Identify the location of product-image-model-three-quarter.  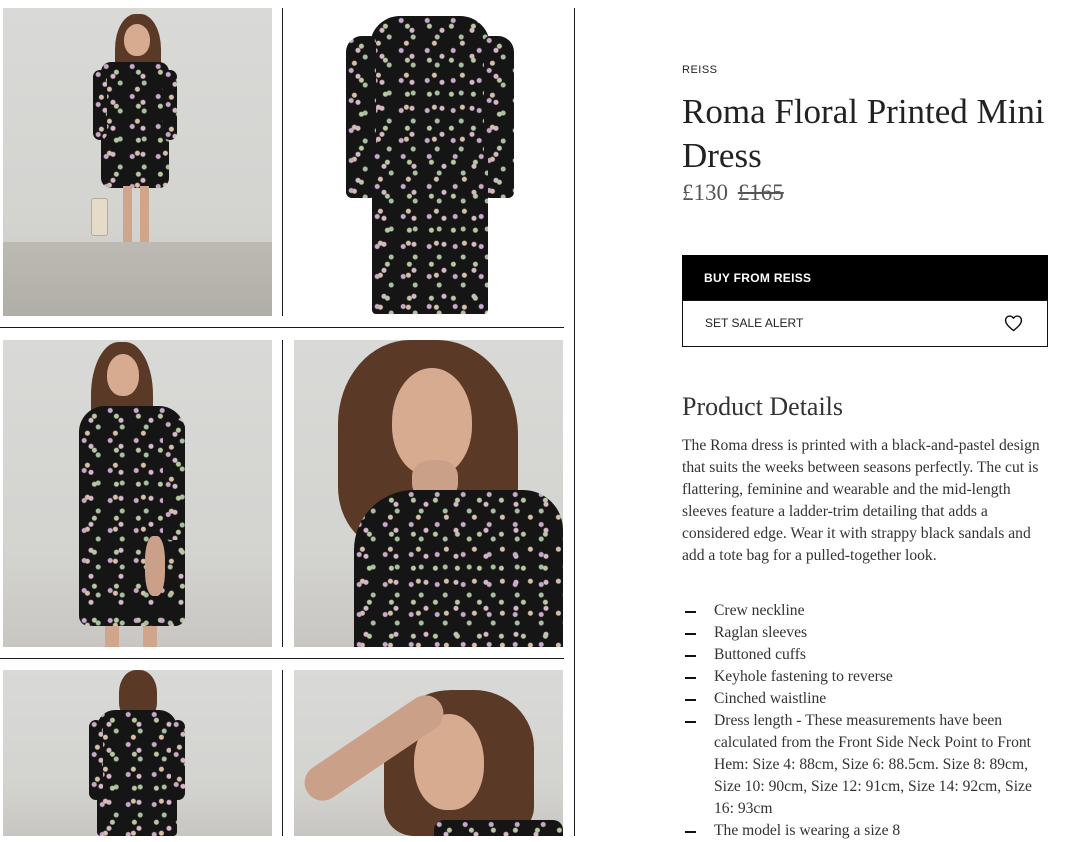
(137, 493).